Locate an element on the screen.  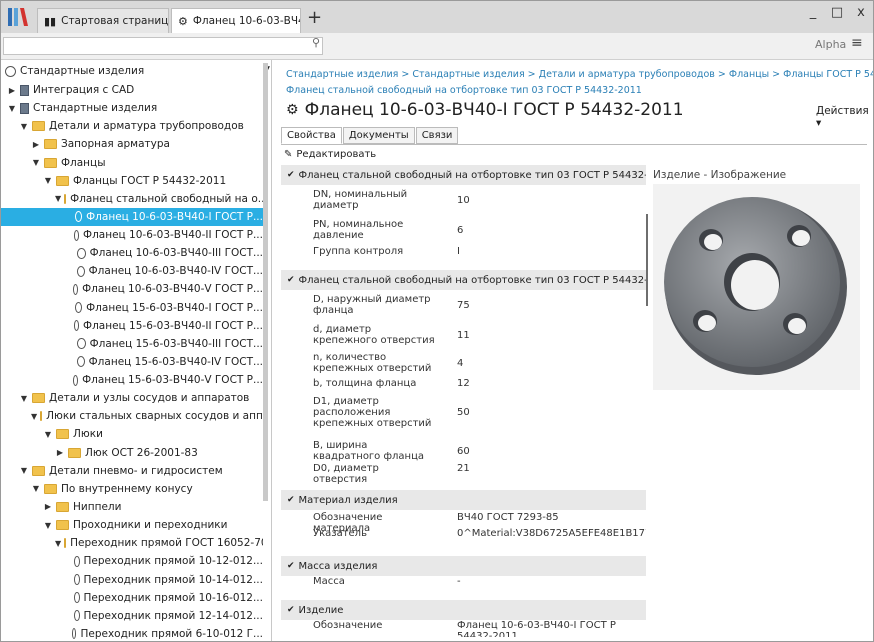
new-tab-button: + is located at coordinates (314, 17).